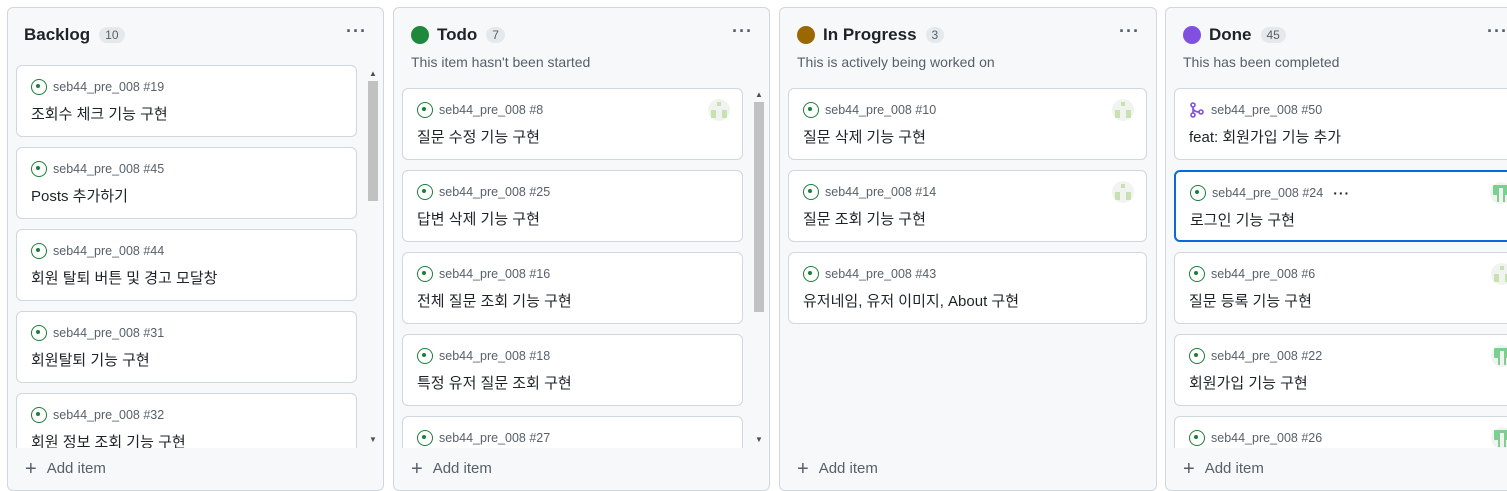  What do you see at coordinates (186, 183) in the screenshot?
I see `board-card: seb44_pre_008 #45 Posts 추가하기` at bounding box center [186, 183].